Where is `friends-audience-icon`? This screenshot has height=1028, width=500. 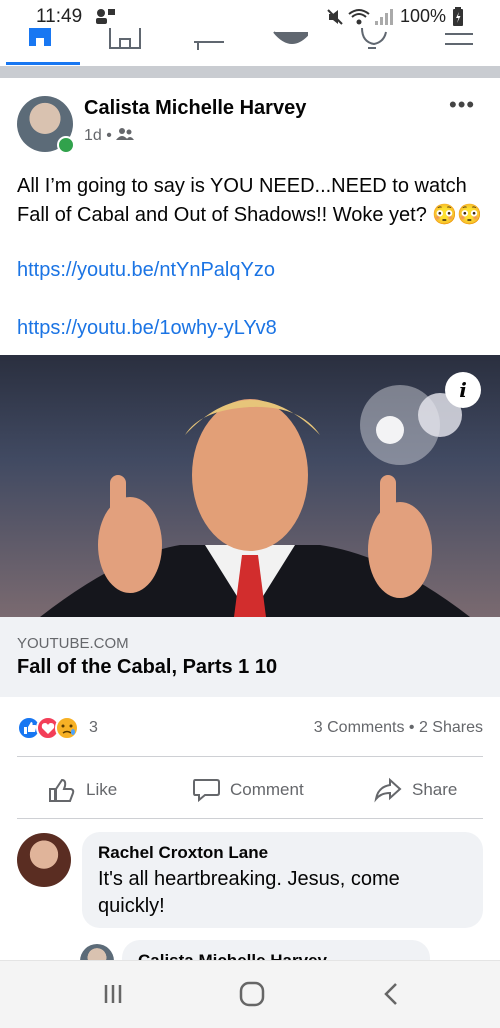
friends-audience-icon is located at coordinates (125, 134).